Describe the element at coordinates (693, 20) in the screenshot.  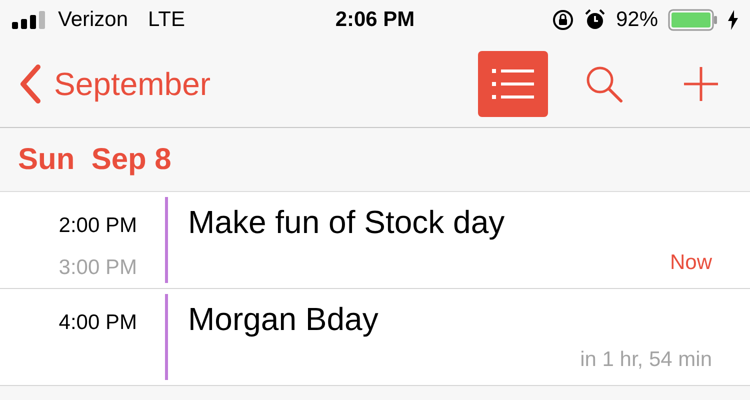
I see `battery-icon` at that location.